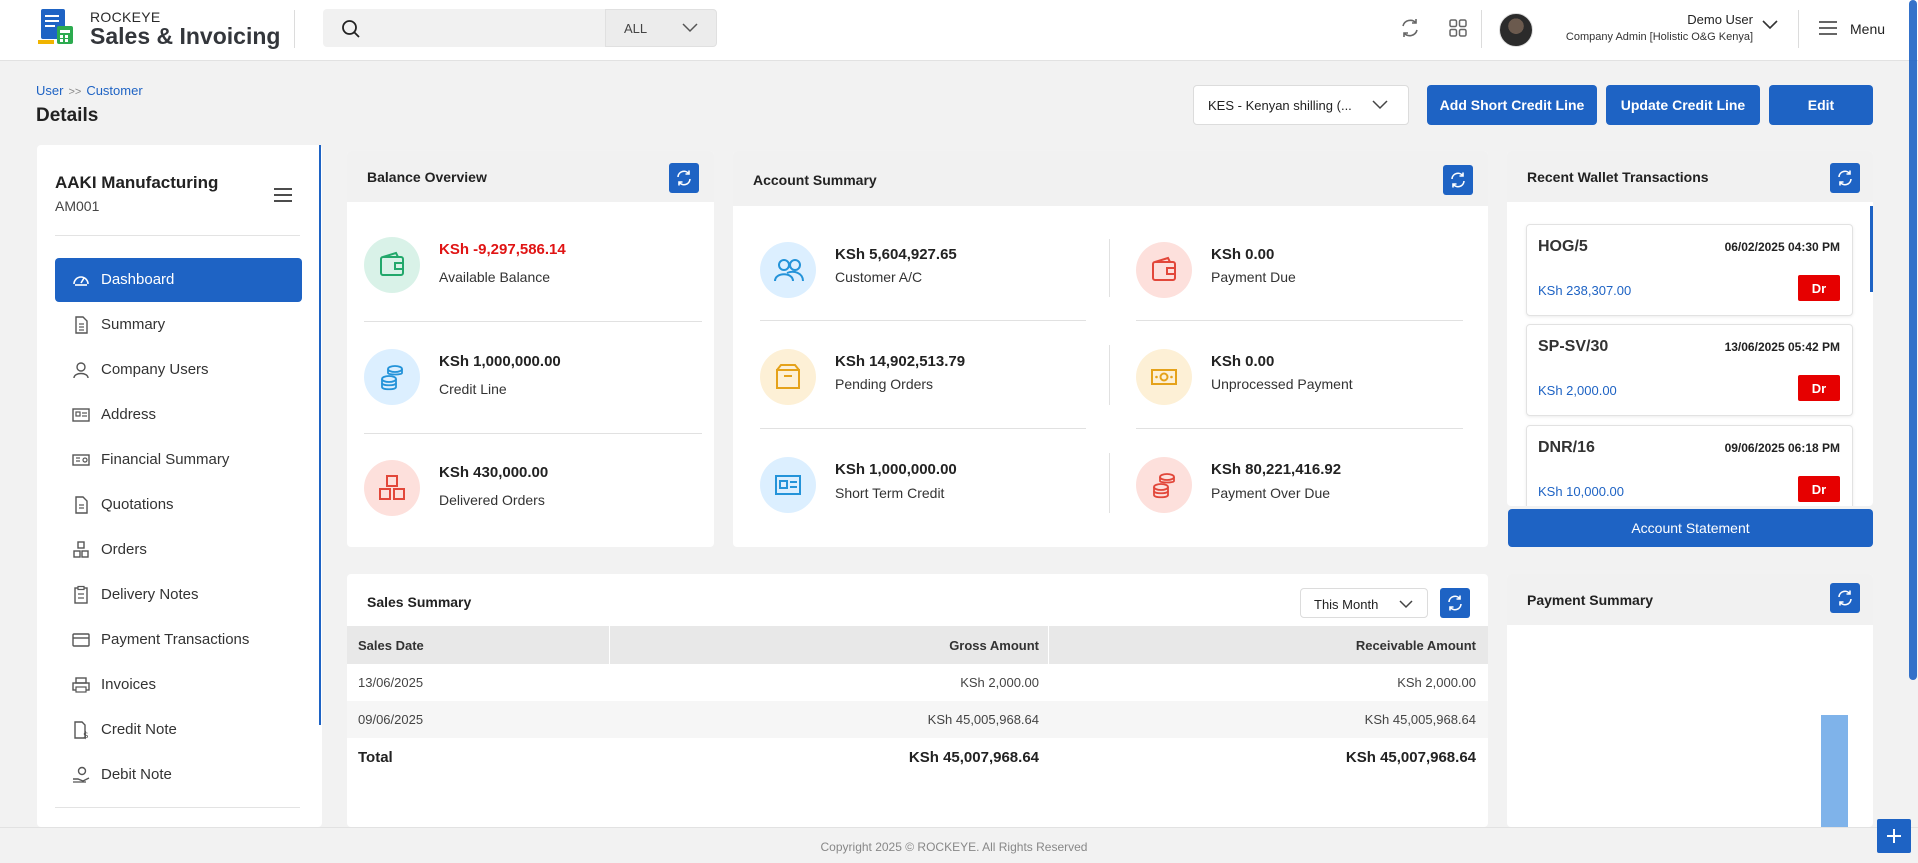 The width and height of the screenshot is (1918, 863). Describe the element at coordinates (917, 682) in the screenshot. I see `table-row: 13/06/2025 KSh 2,000.00 KSh 2,000.00` at that location.